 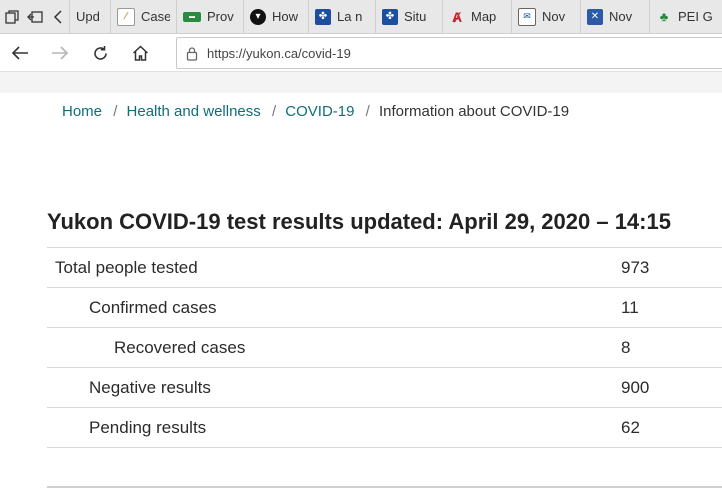 What do you see at coordinates (527, 16) in the screenshot?
I see `envelope-icon: ✉` at bounding box center [527, 16].